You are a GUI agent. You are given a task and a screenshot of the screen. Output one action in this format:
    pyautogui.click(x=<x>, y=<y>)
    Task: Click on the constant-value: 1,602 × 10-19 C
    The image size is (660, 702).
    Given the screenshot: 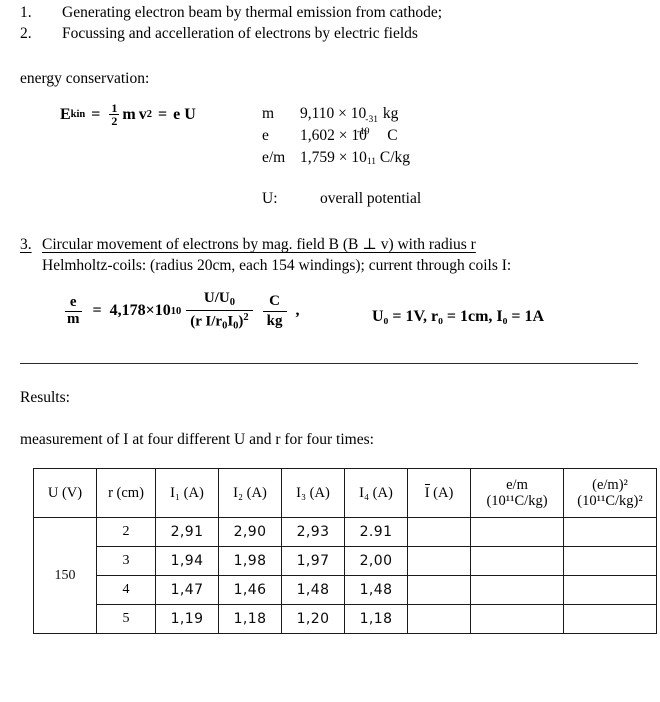 What is the action you would take?
    pyautogui.click(x=349, y=137)
    